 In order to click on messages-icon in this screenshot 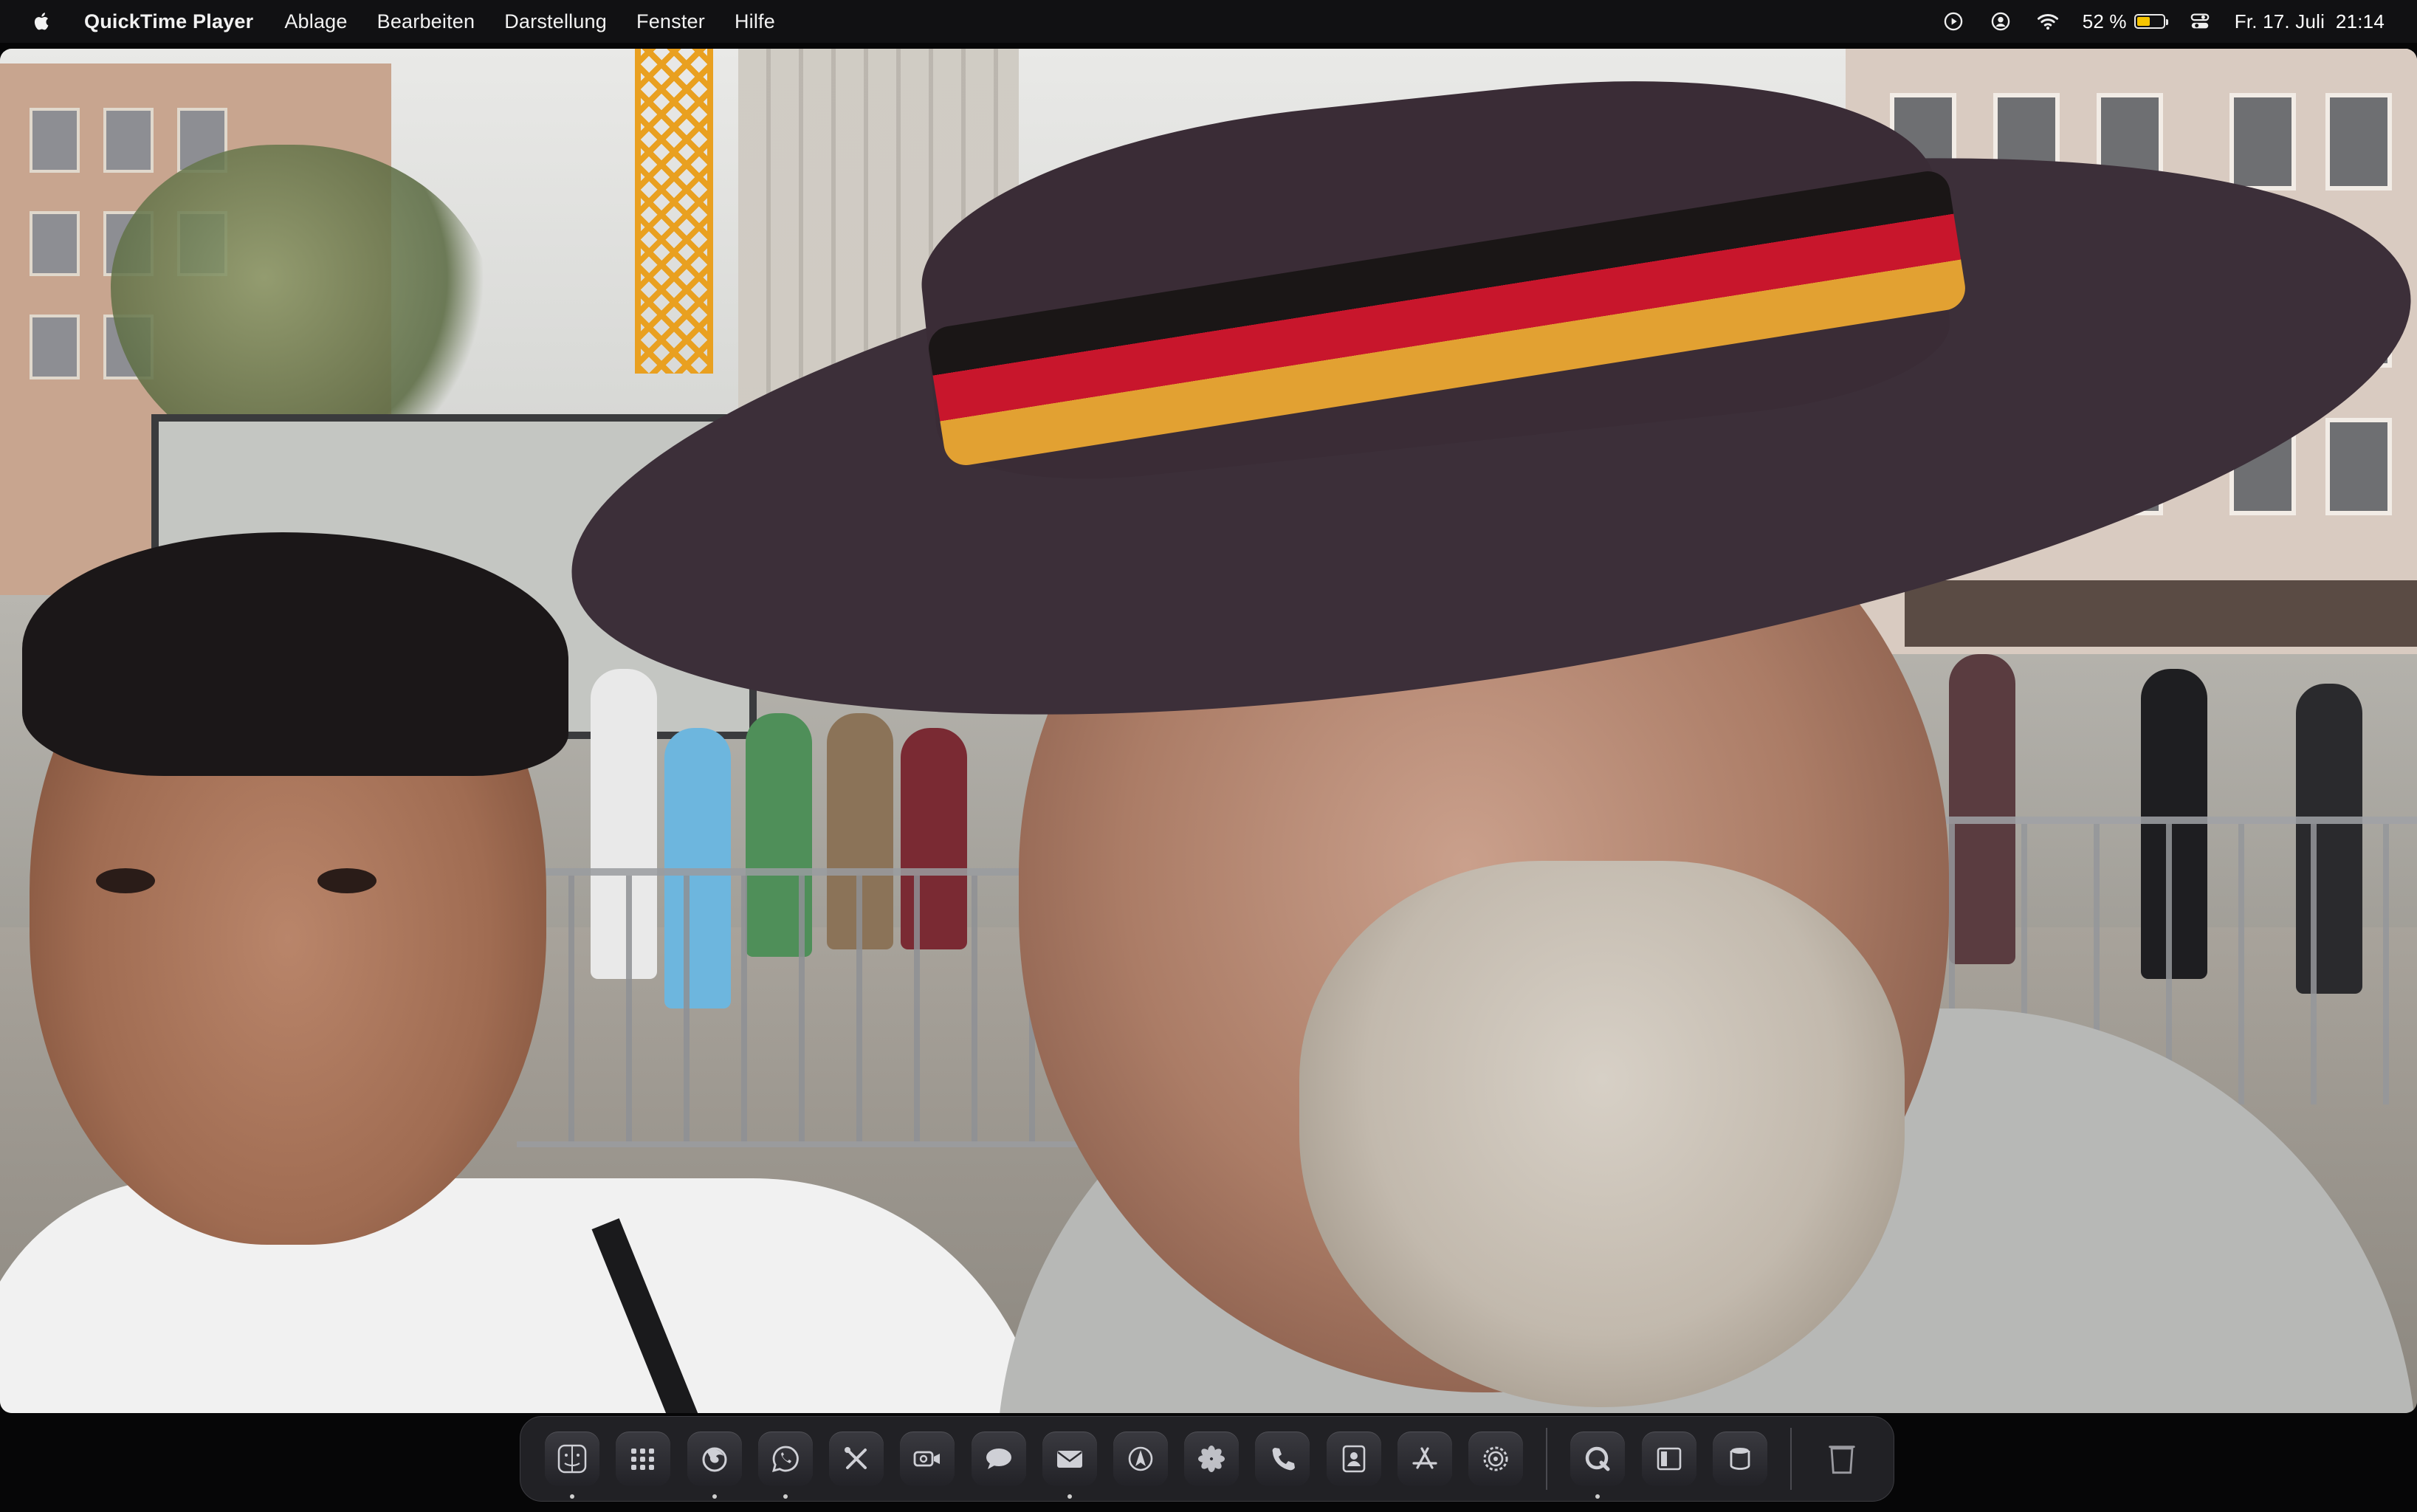, I will do `click(999, 1459)`.